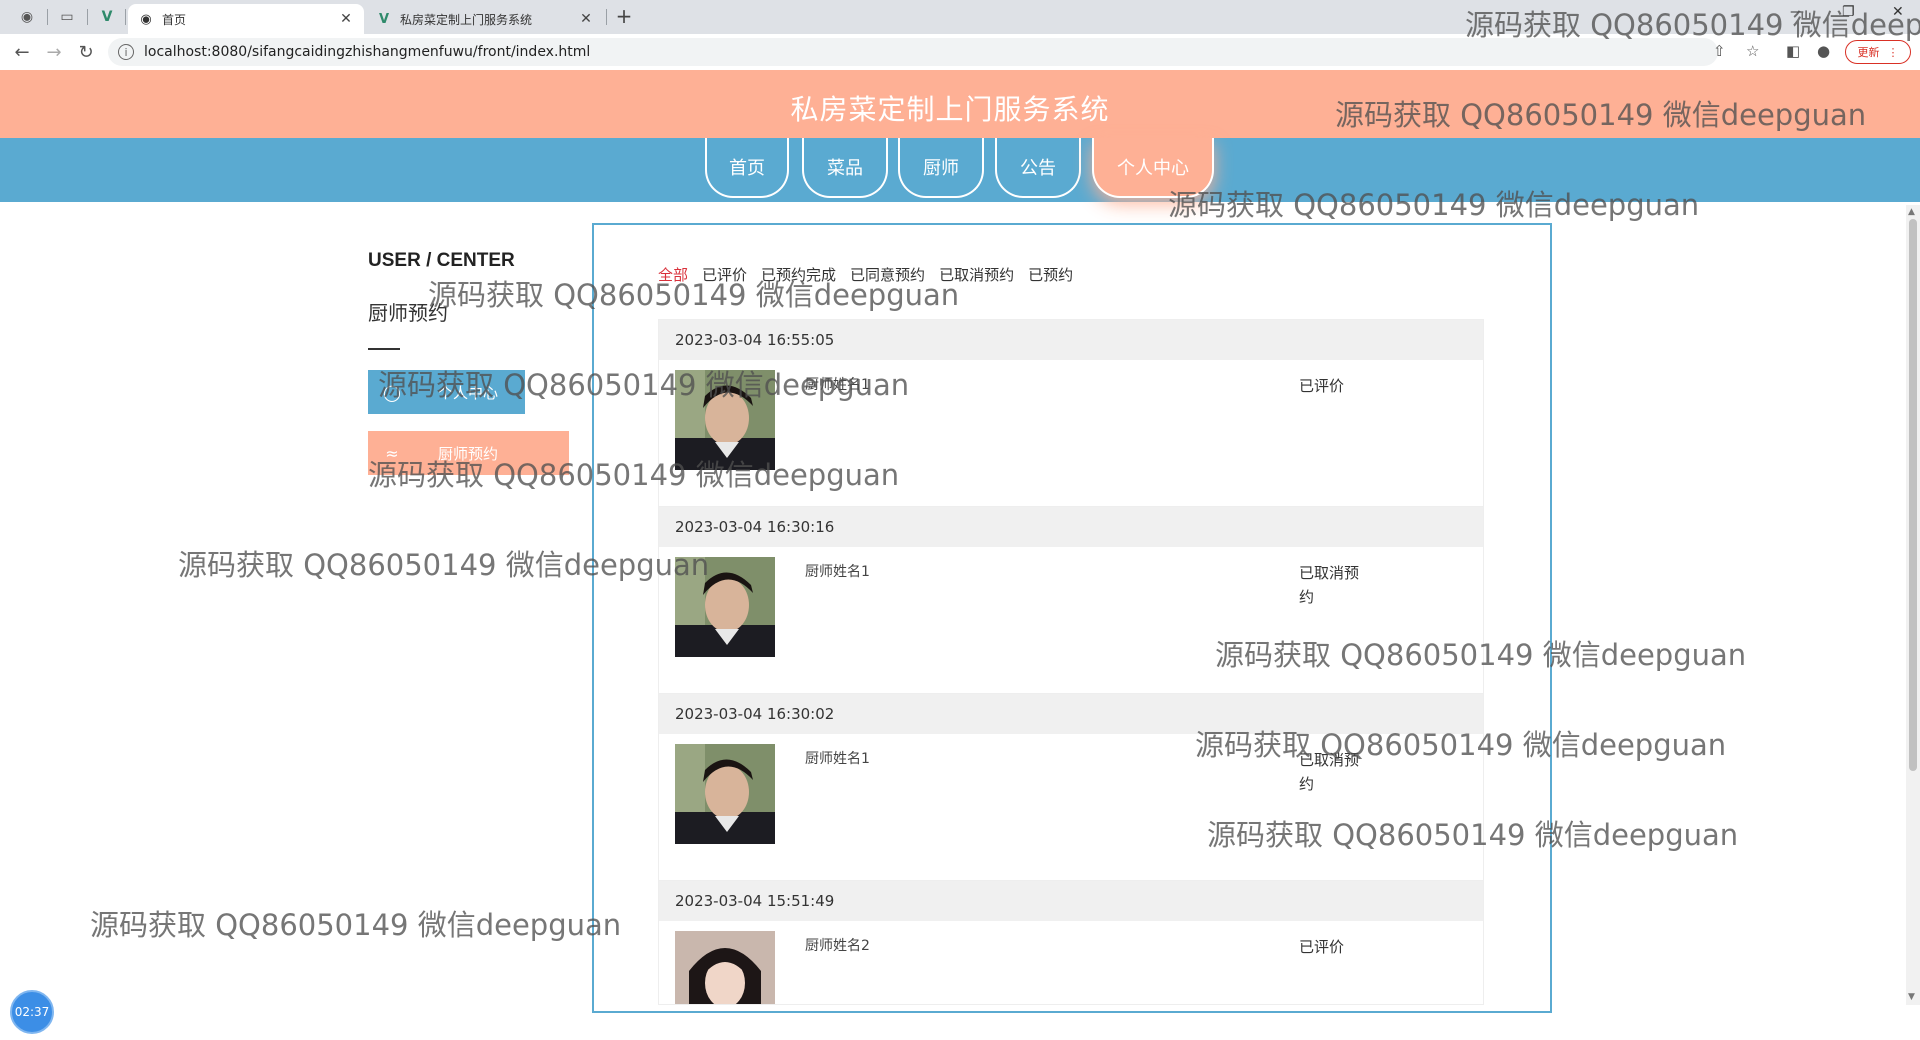 The height and width of the screenshot is (1040, 1920). I want to click on booking-card: 2023-03-04 15:51:49 厨师姓名2 已评价, so click(1071, 942).